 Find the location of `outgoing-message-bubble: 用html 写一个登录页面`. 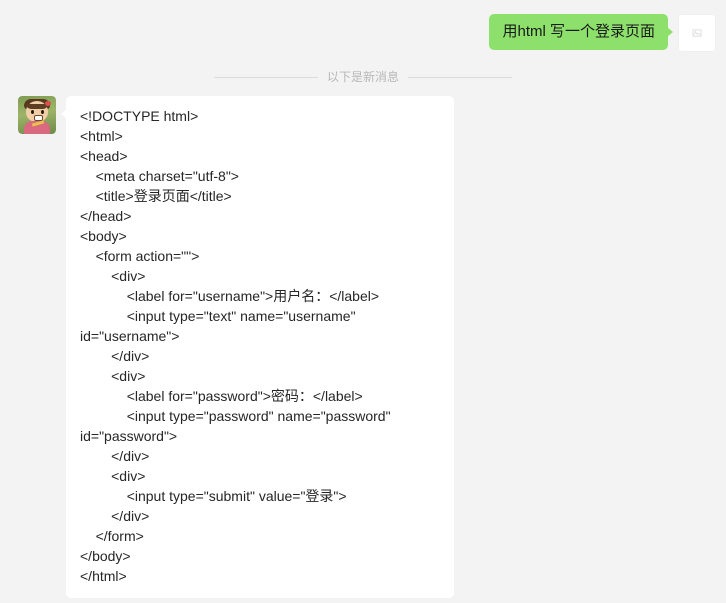

outgoing-message-bubble: 用html 写一个登录页面 is located at coordinates (581, 32).